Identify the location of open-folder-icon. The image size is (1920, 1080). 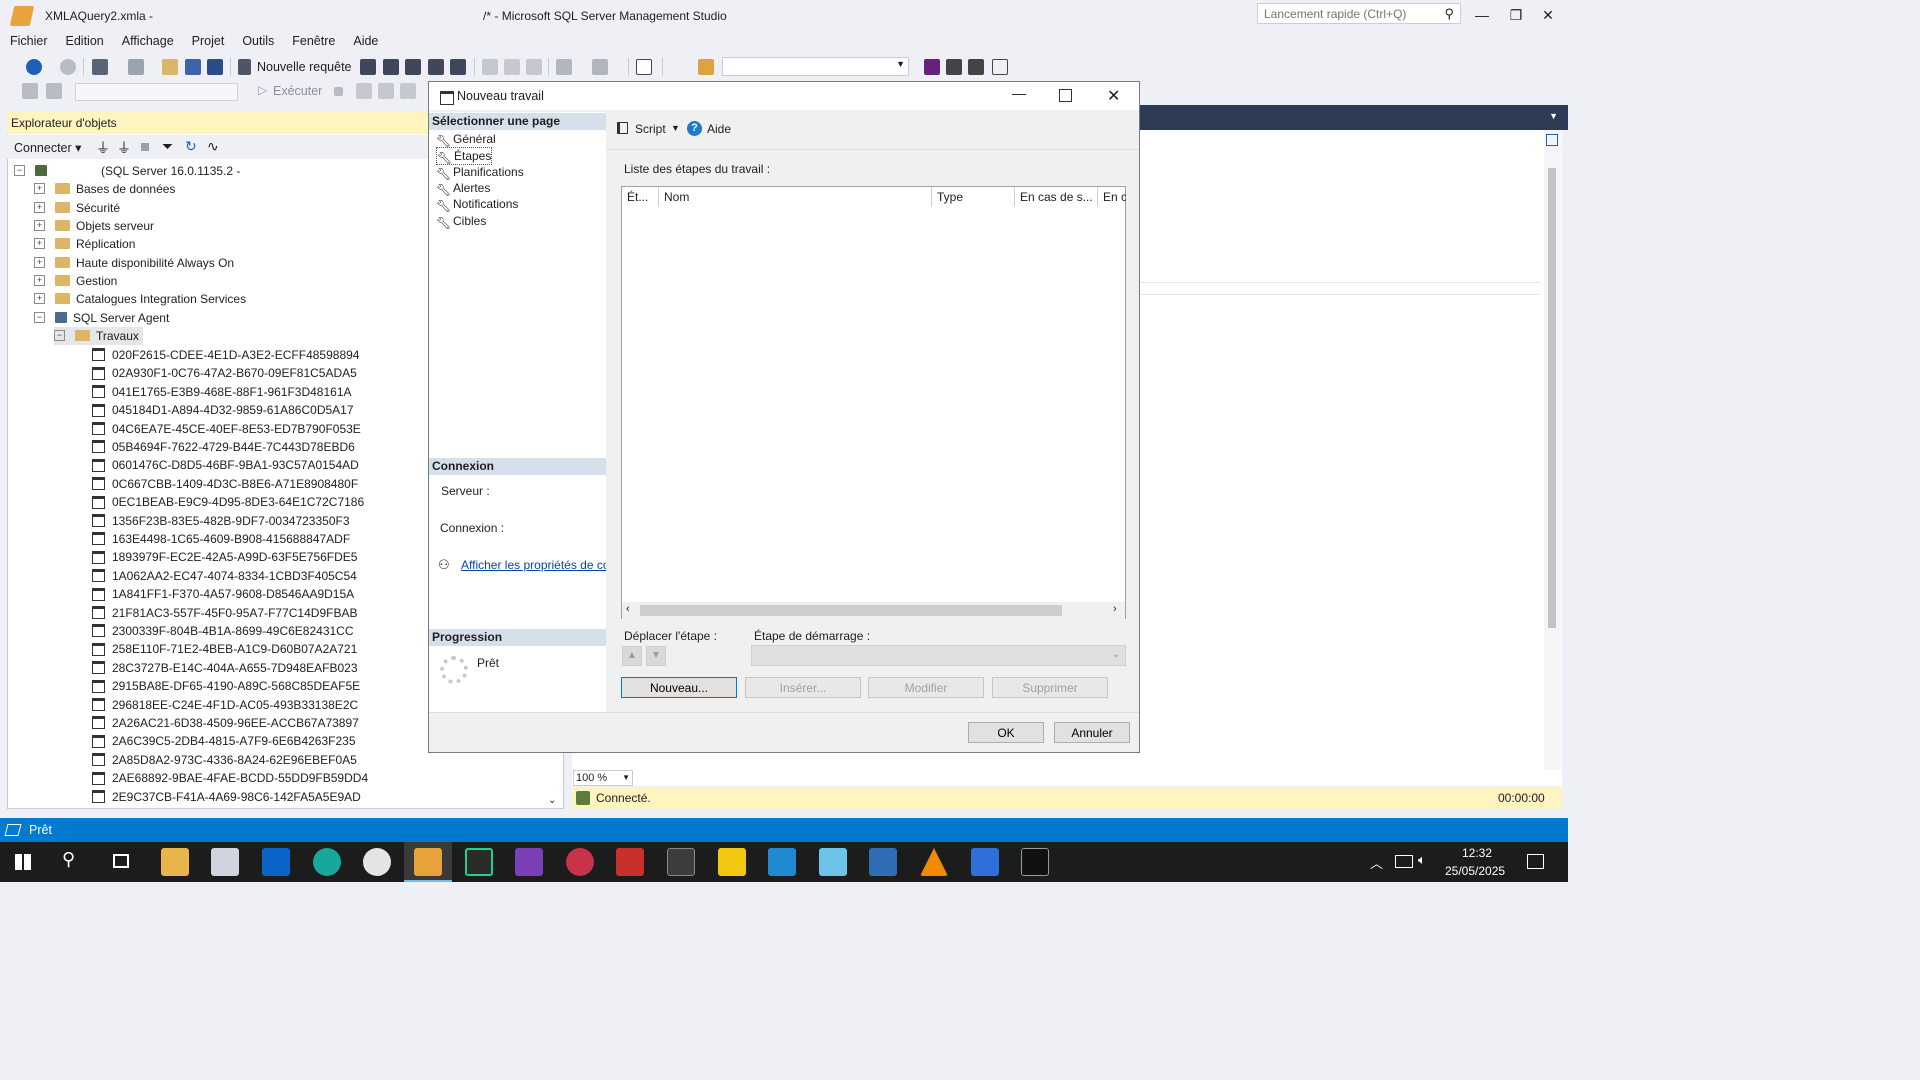
(170, 67).